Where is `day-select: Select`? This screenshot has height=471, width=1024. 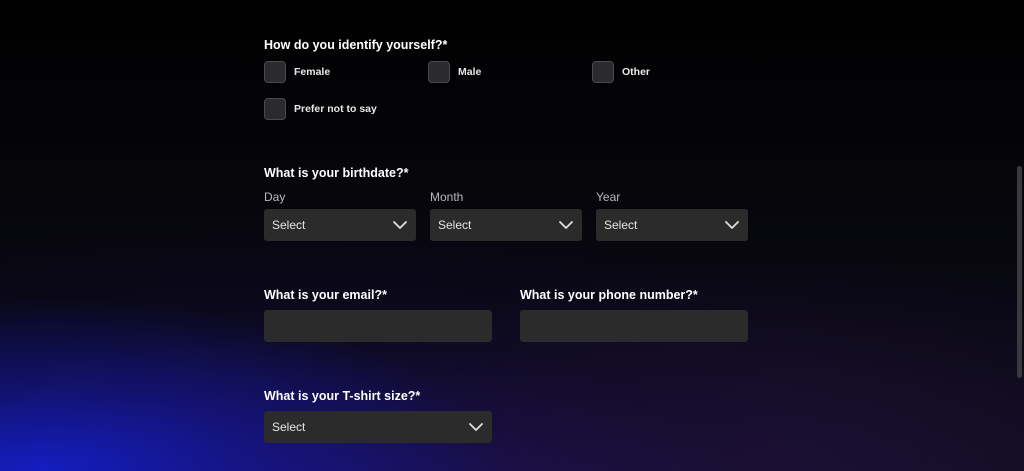 day-select: Select is located at coordinates (340, 225).